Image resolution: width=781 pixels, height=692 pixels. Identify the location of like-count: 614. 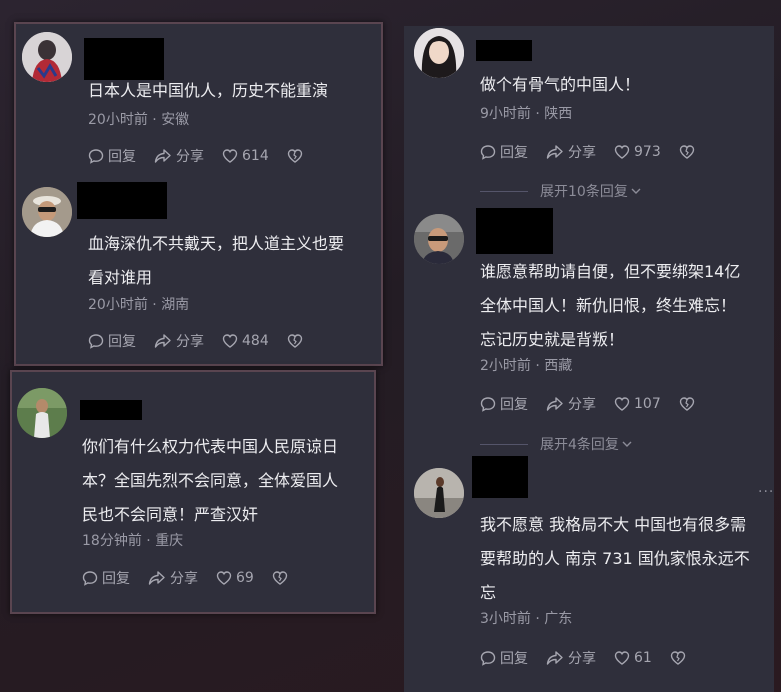
(255, 156).